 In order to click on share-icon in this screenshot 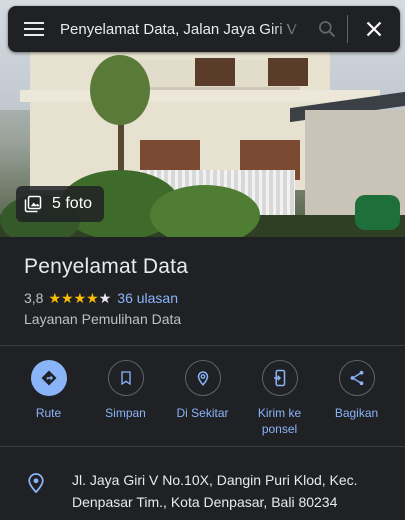, I will do `click(356, 378)`.